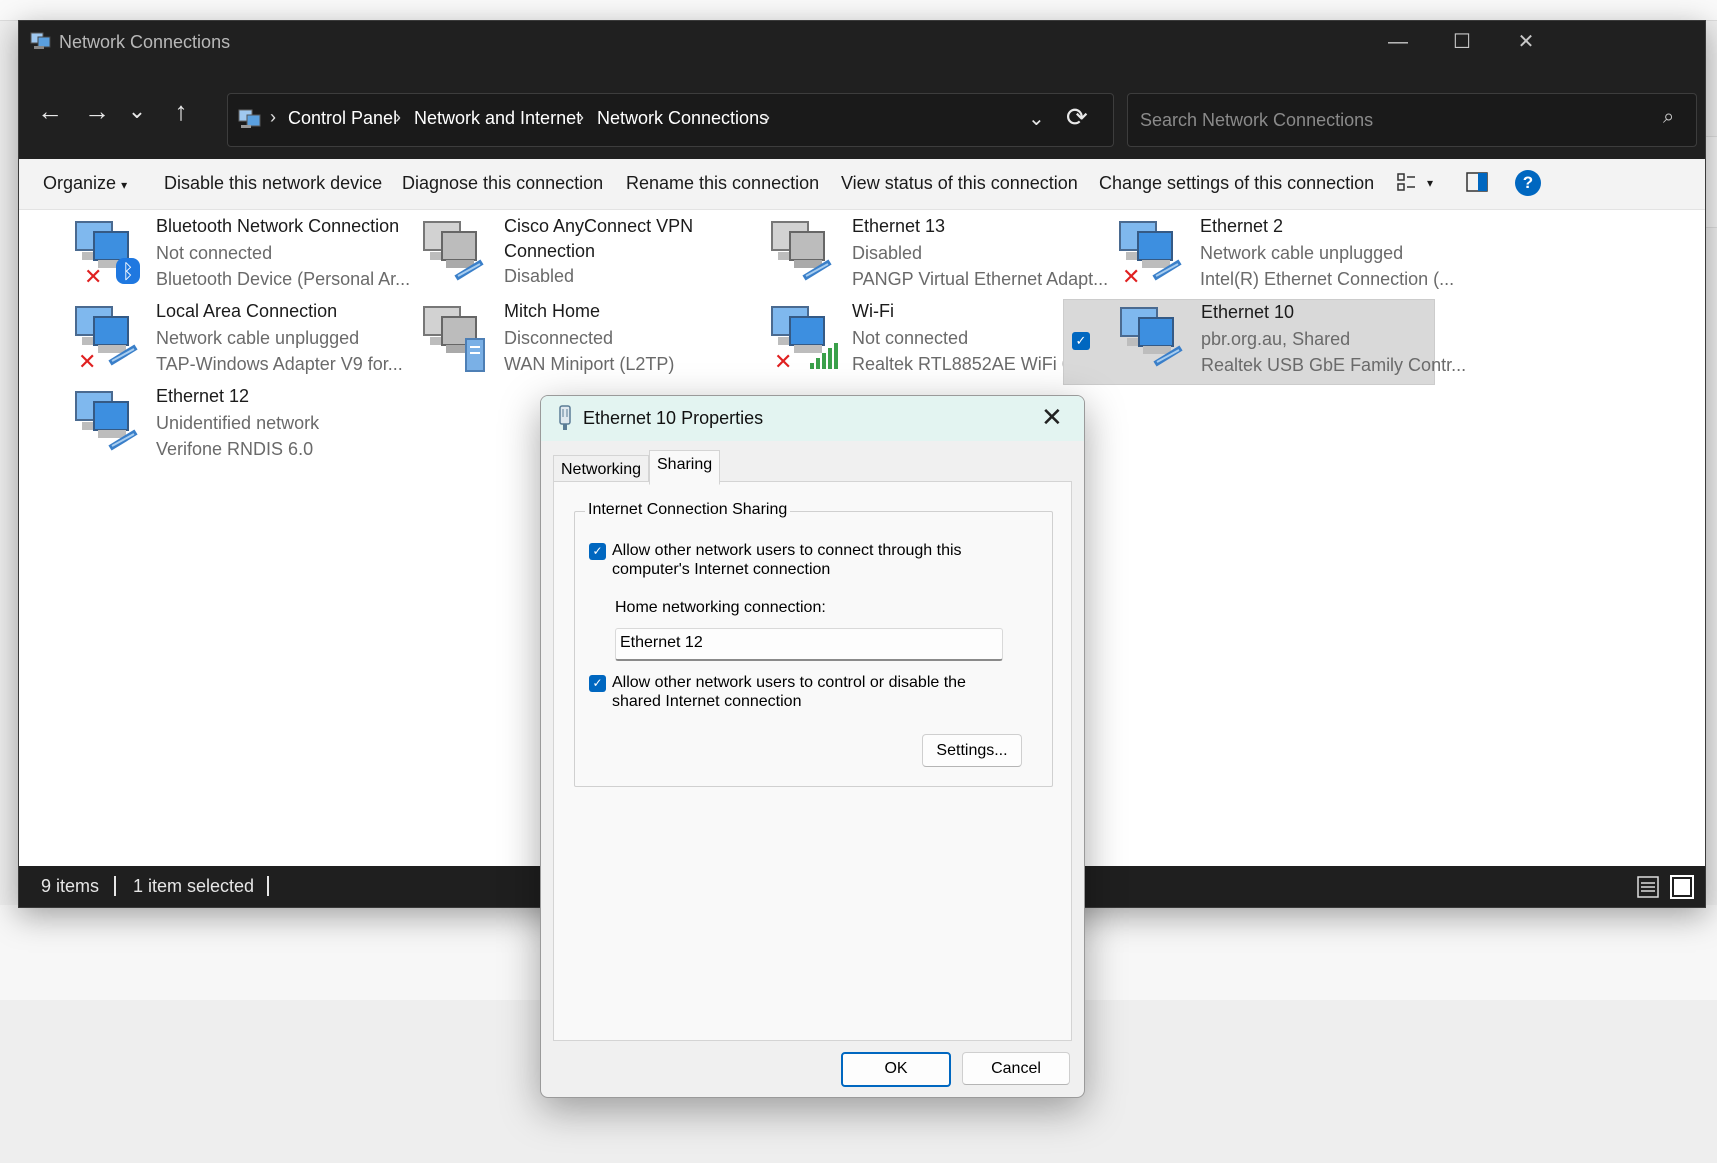 The height and width of the screenshot is (1163, 1717). What do you see at coordinates (502, 183) in the screenshot?
I see `diagnose-button: Diagnose this connection` at bounding box center [502, 183].